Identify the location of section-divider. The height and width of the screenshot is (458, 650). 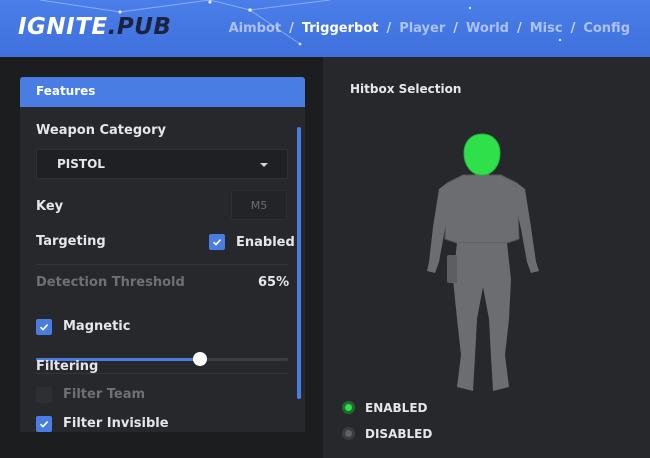
(162, 264).